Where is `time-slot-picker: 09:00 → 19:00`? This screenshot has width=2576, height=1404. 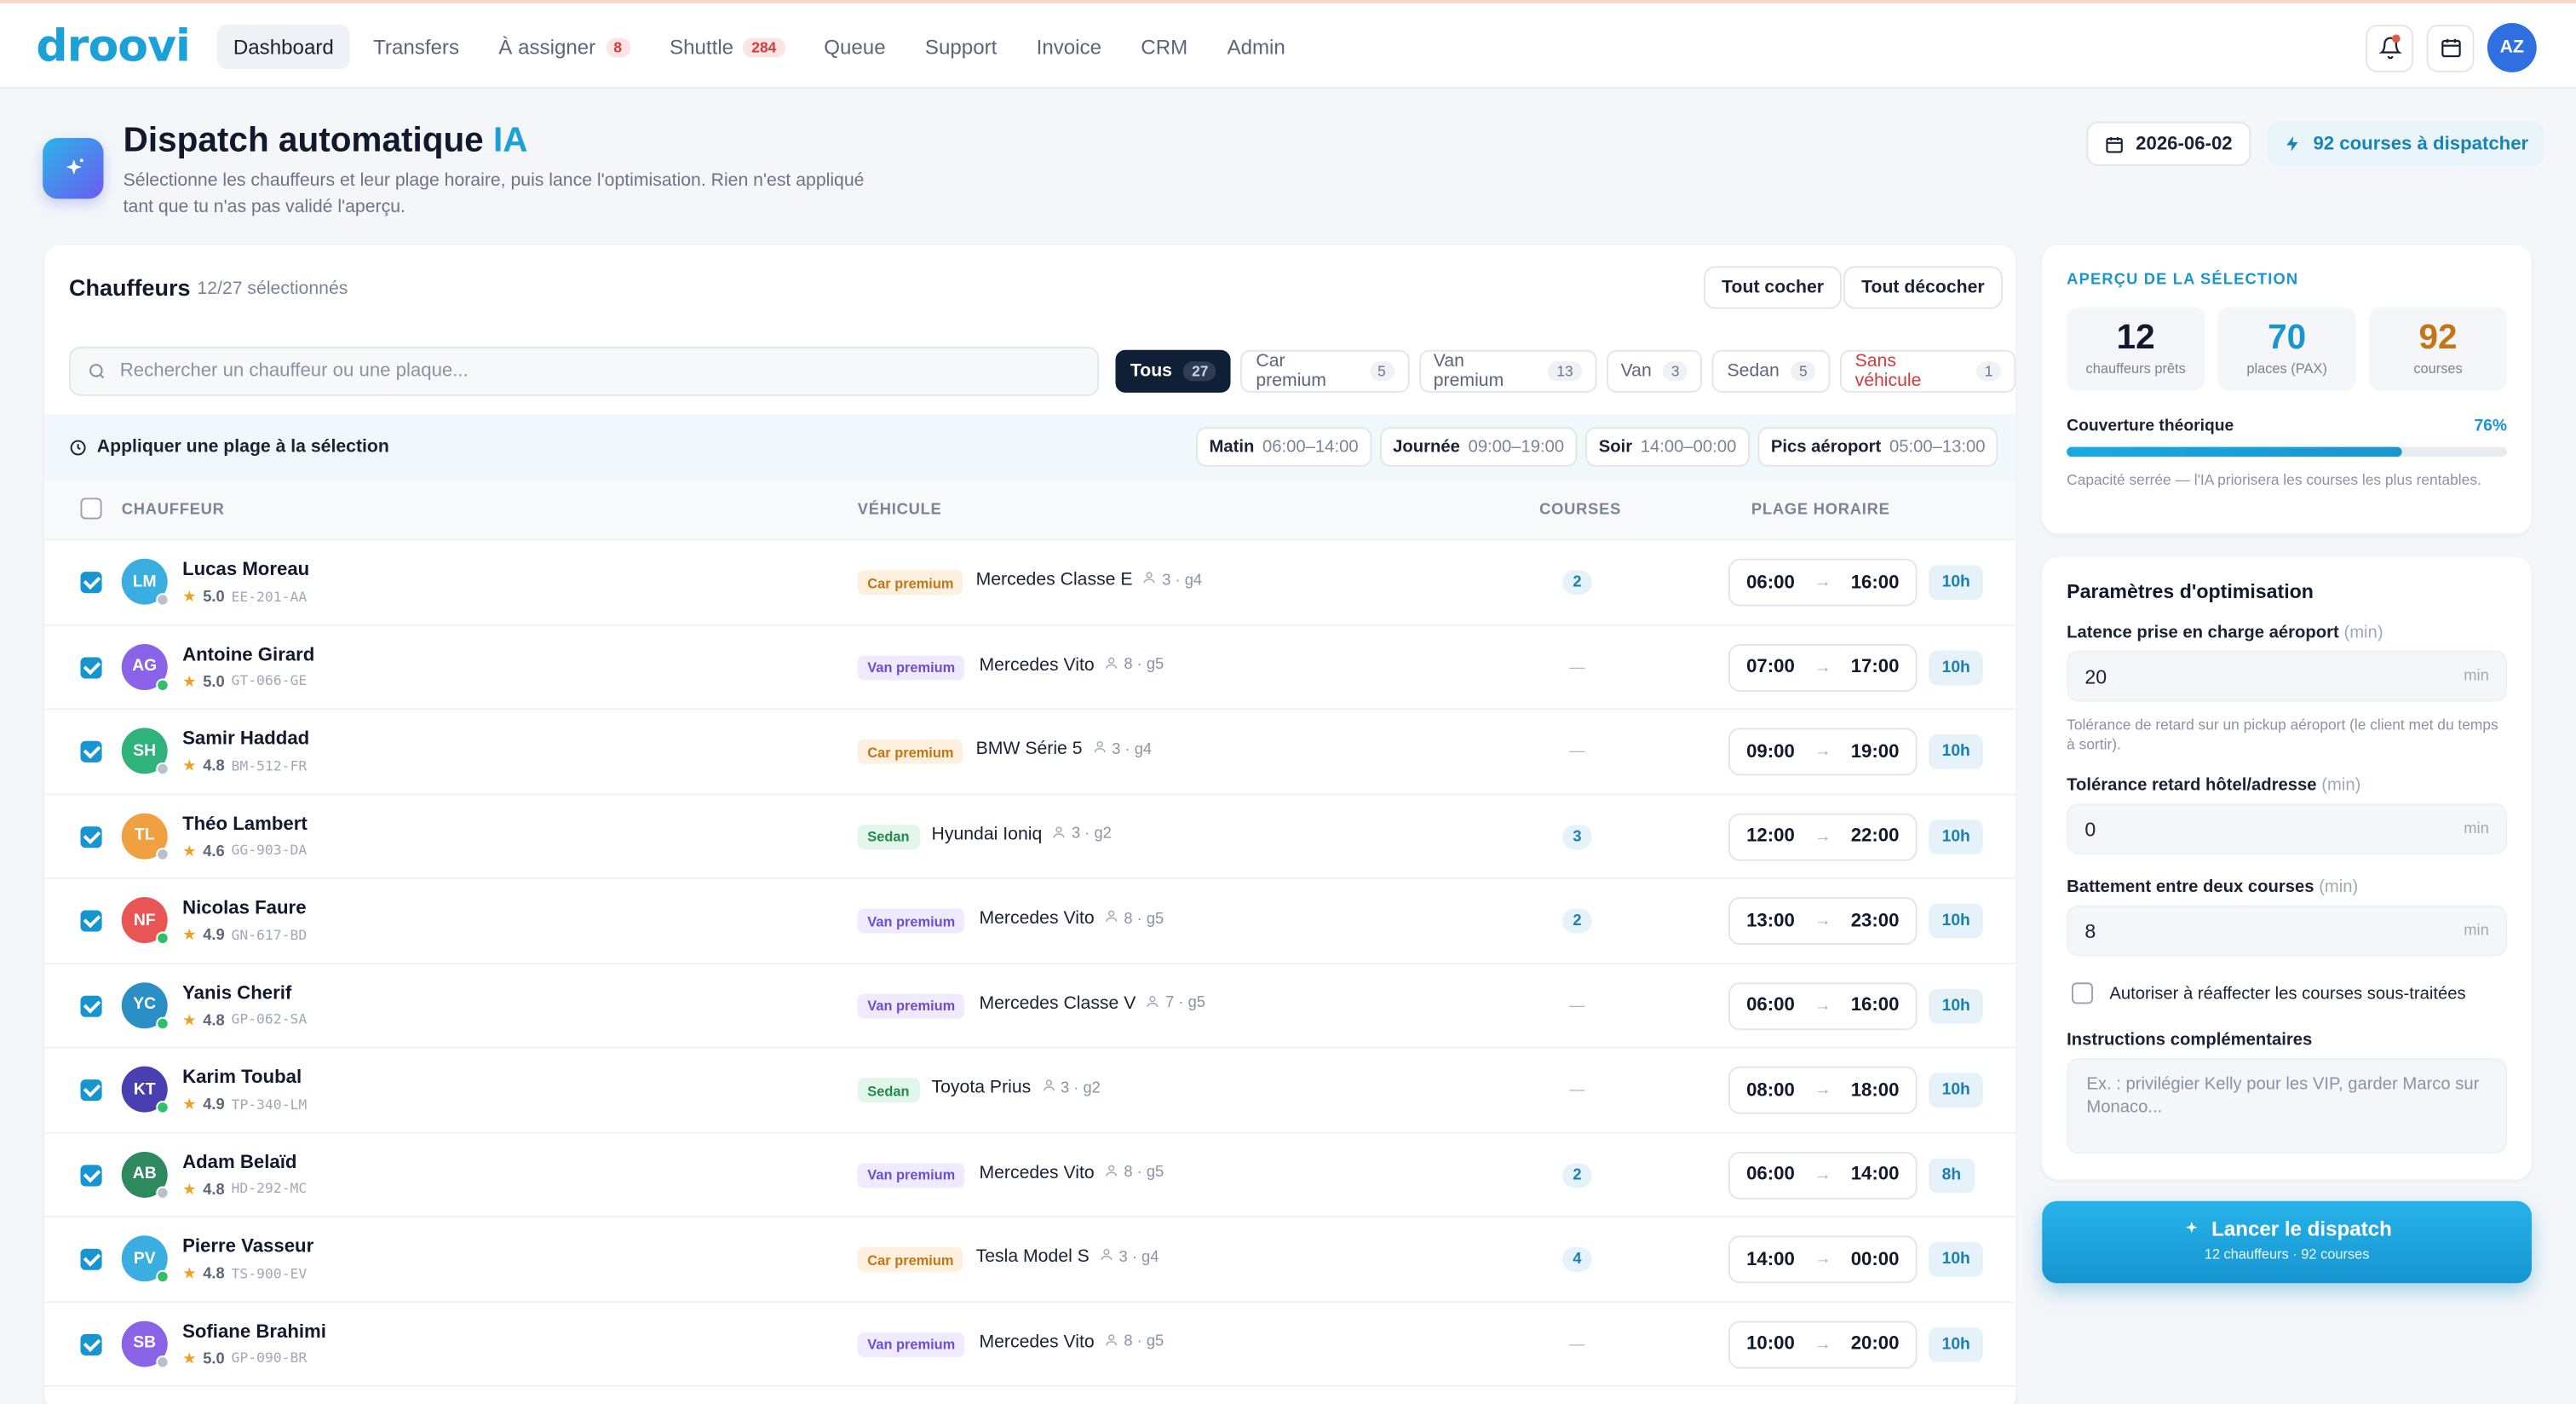
time-slot-picker: 09:00 → 19:00 is located at coordinates (1823, 752).